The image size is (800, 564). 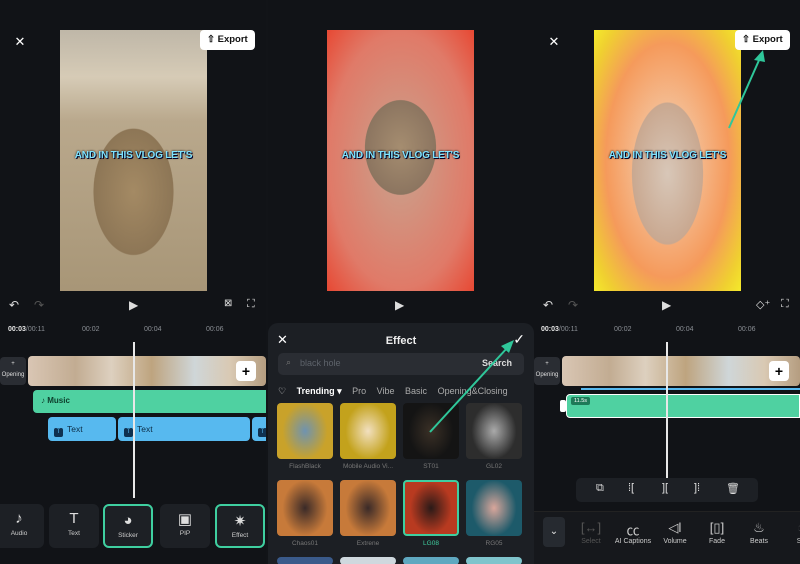 What do you see at coordinates (133, 155) in the screenshot?
I see `video-caption: AND IN THIS VLOG LET'S` at bounding box center [133, 155].